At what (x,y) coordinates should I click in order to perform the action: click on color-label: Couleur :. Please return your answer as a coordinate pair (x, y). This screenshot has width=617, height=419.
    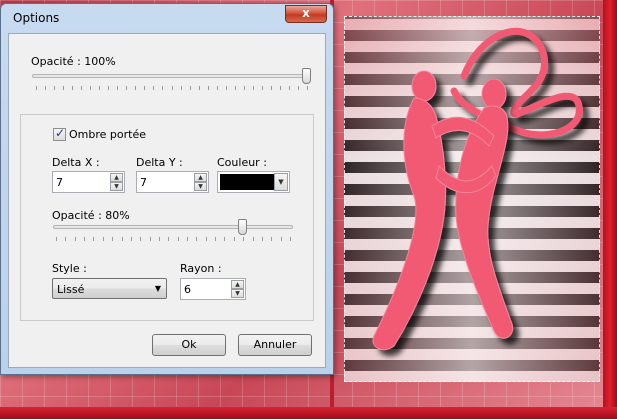
    Looking at the image, I should click on (242, 162).